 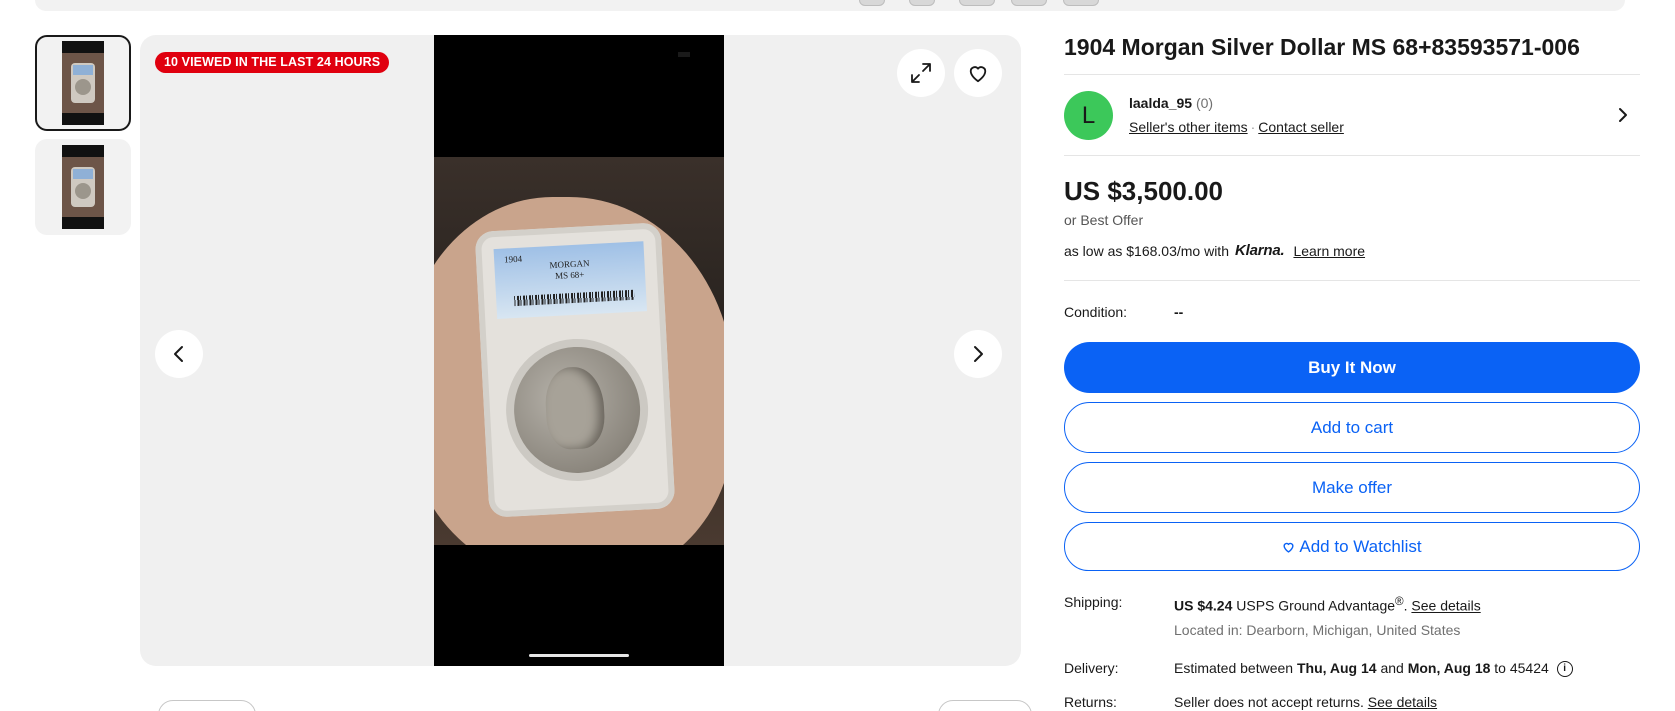 I want to click on shipping-cost: US $4.24, so click(x=1203, y=605).